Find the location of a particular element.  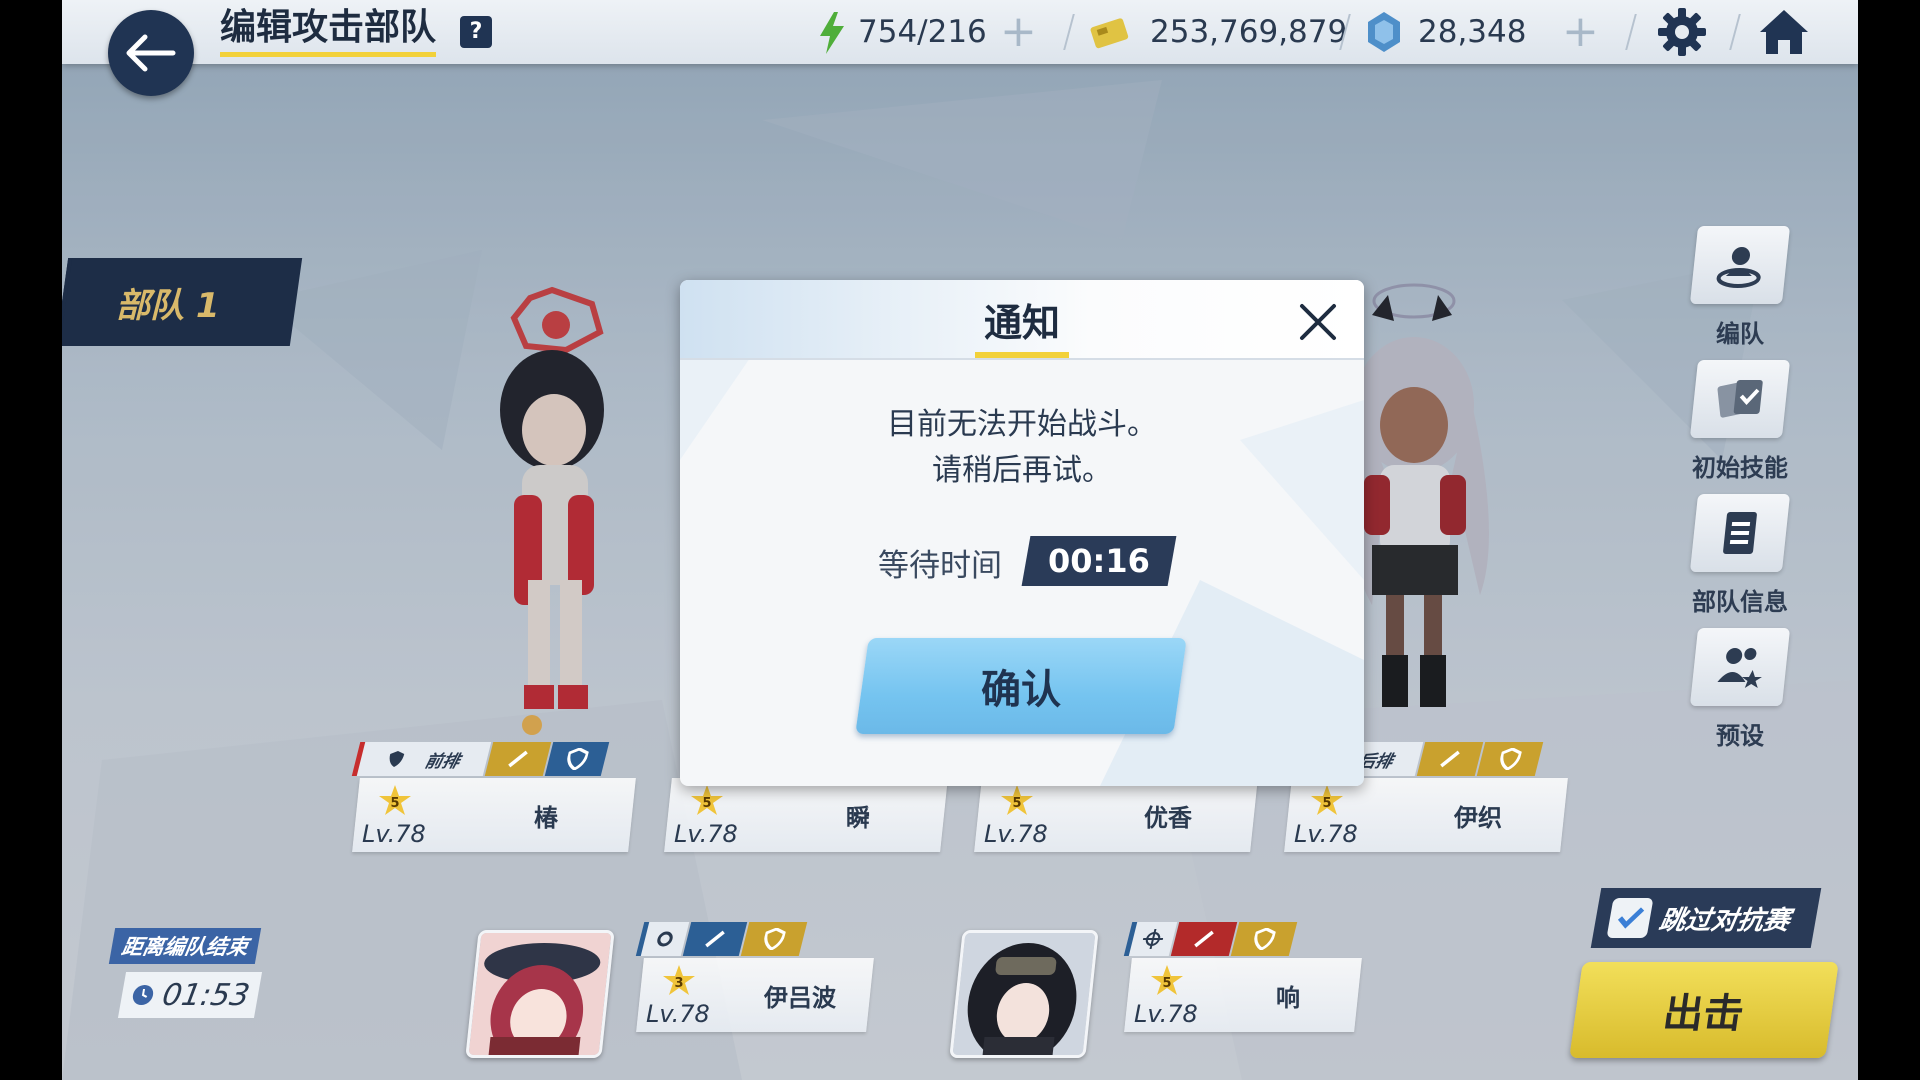

help-button: ? is located at coordinates (476, 32).